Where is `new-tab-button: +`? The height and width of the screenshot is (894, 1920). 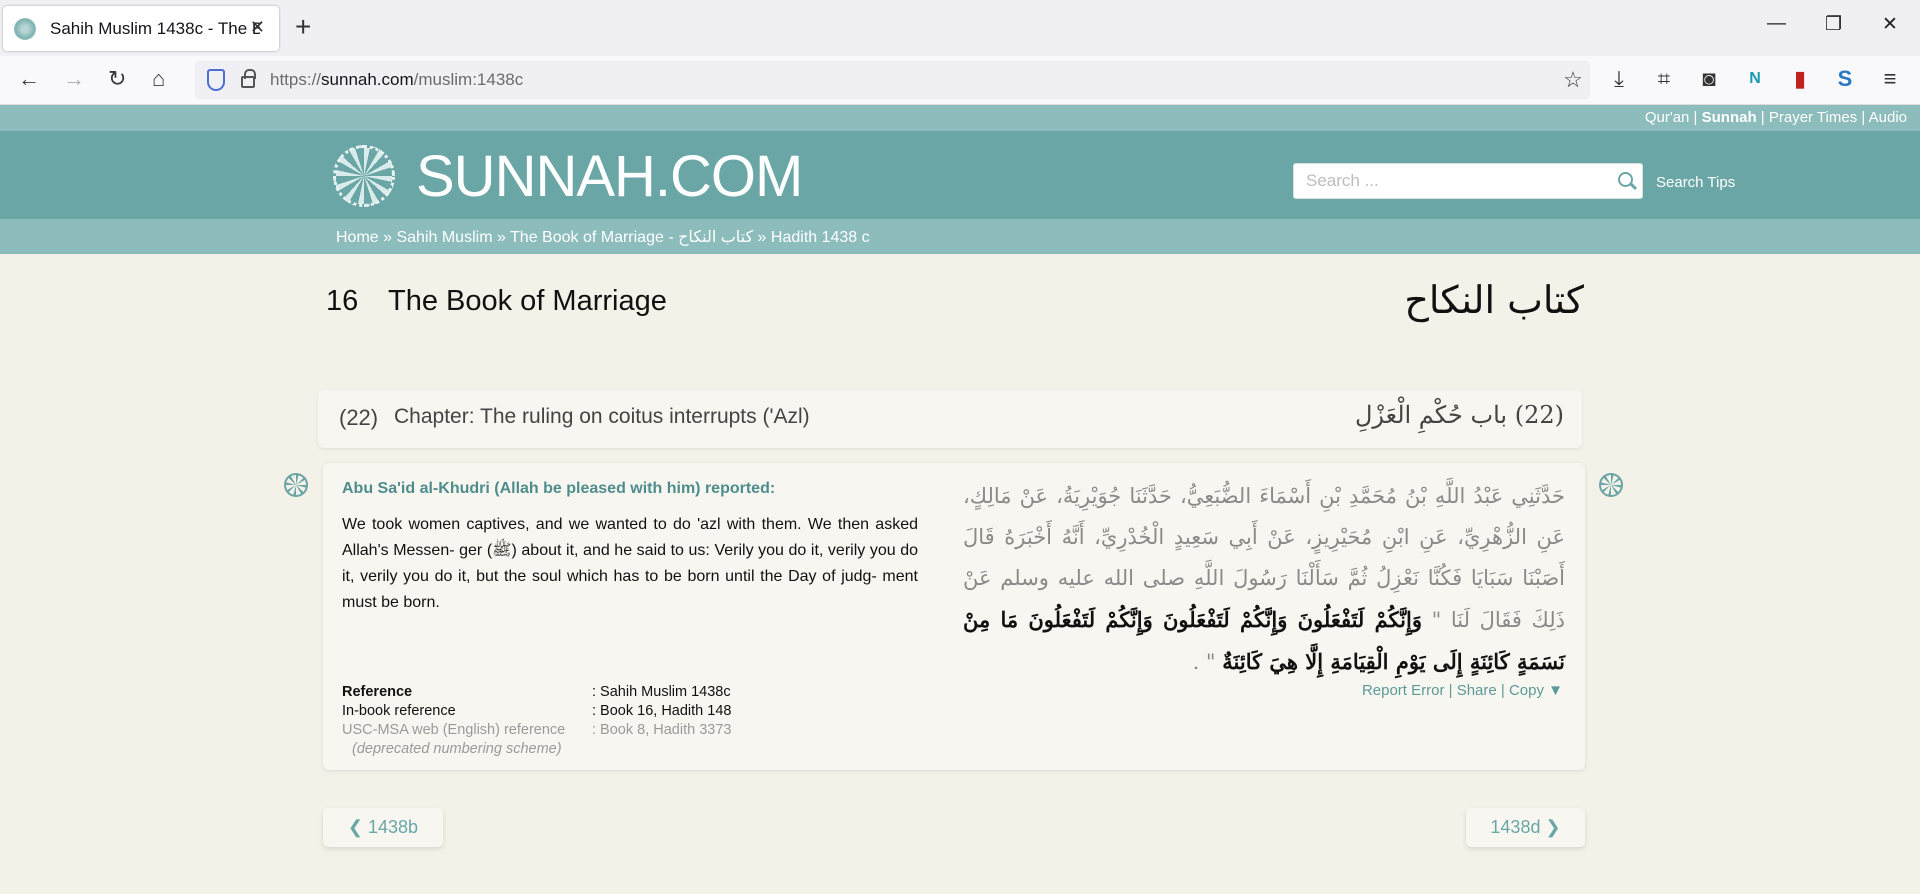 new-tab-button: + is located at coordinates (303, 27).